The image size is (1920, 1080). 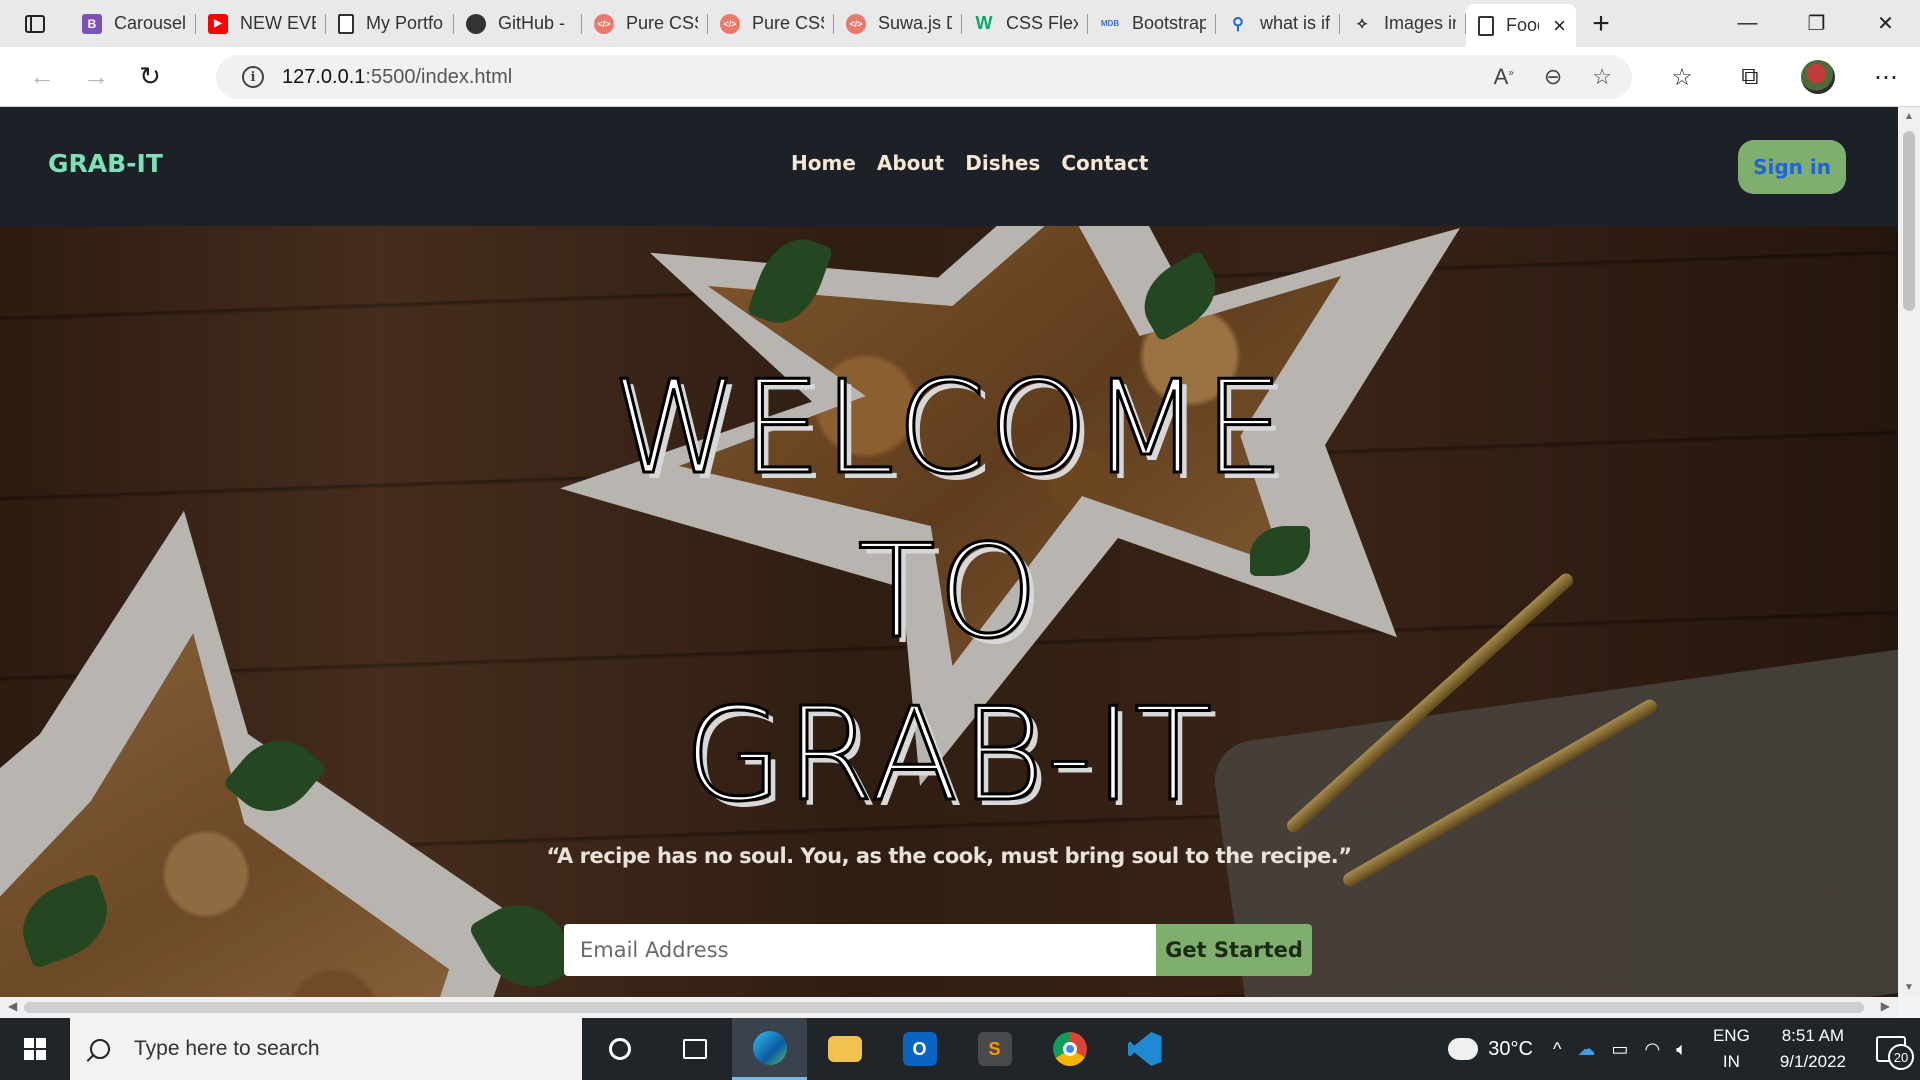 What do you see at coordinates (42, 77) in the screenshot?
I see `back-arrow-icon: ←` at bounding box center [42, 77].